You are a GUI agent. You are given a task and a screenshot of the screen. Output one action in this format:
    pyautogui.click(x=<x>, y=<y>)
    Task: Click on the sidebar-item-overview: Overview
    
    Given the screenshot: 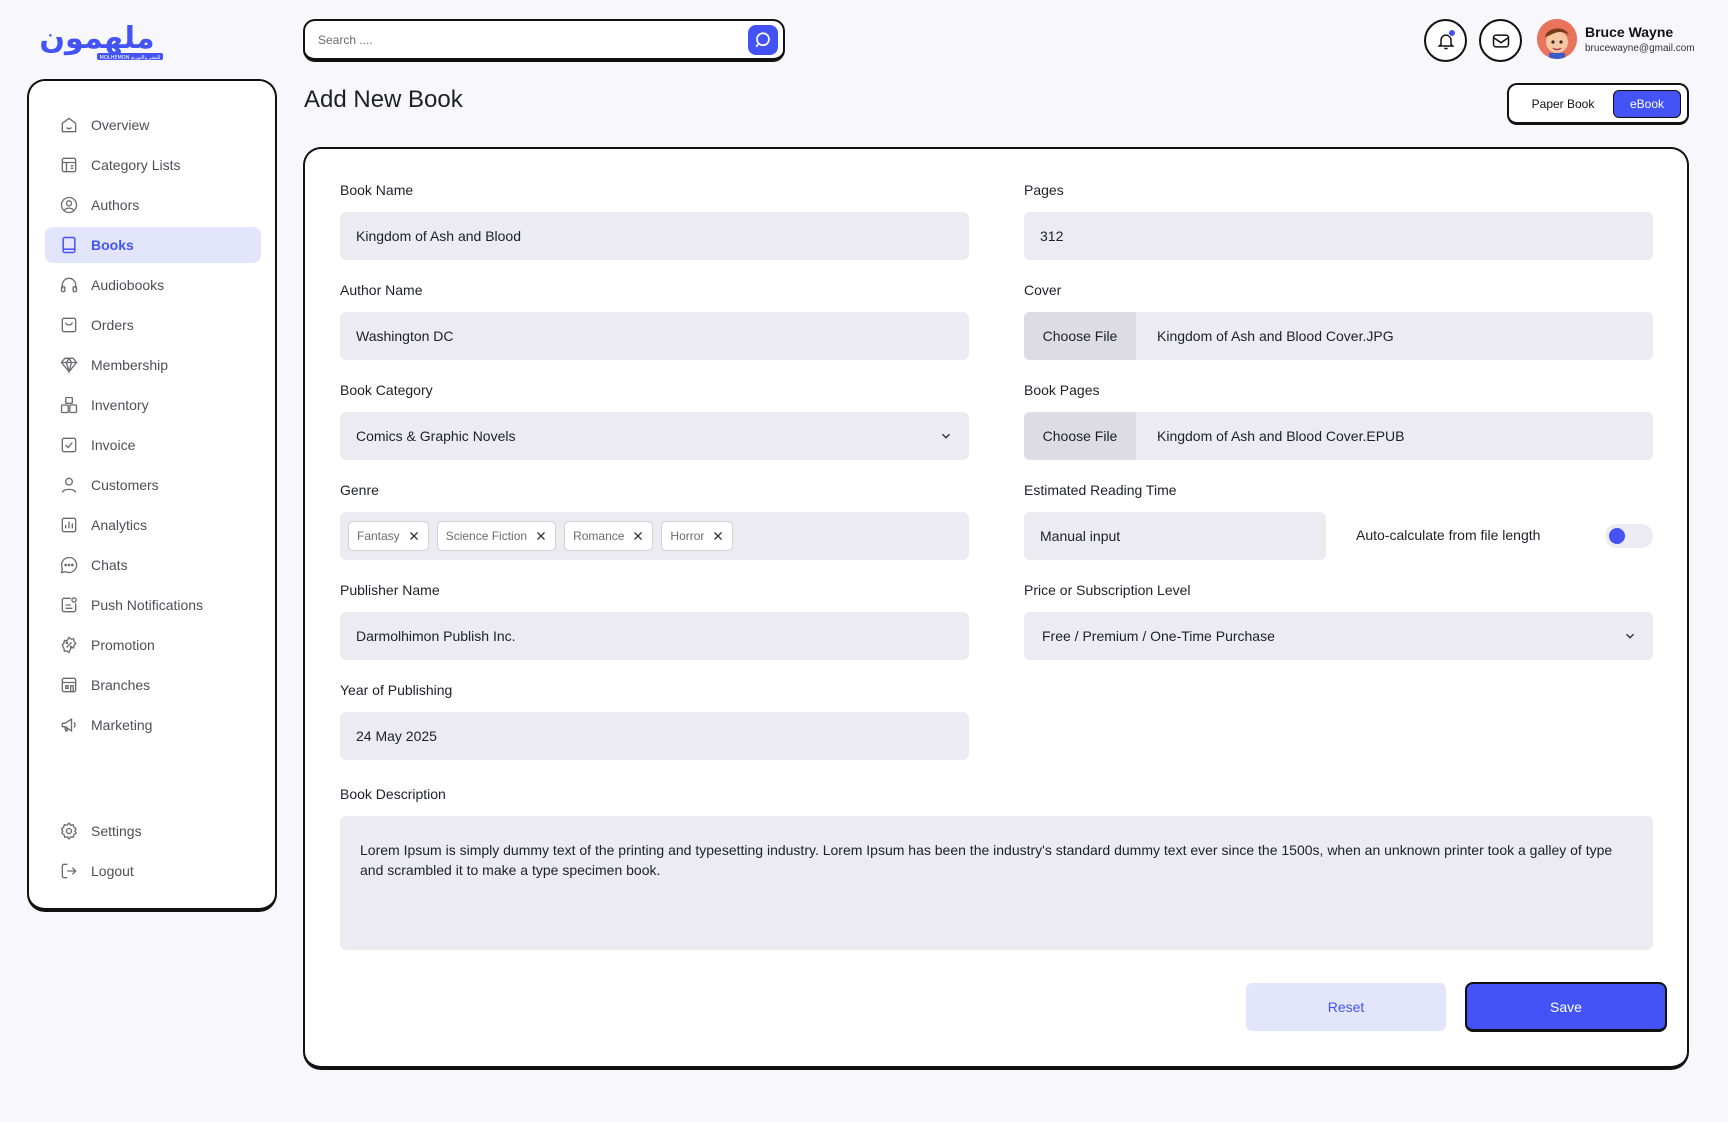 What is the action you would take?
    pyautogui.click(x=153, y=125)
    